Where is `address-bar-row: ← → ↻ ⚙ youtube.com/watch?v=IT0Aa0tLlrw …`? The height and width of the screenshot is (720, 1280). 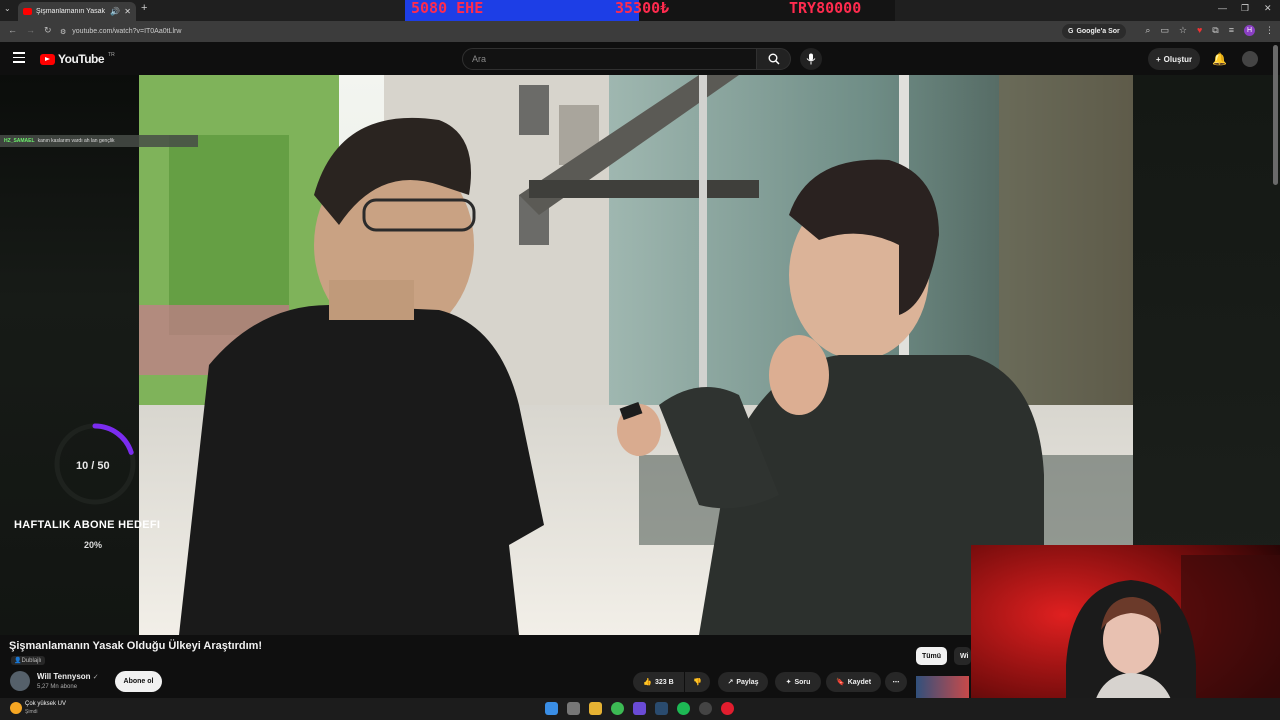 address-bar-row: ← → ↻ ⚙ youtube.com/watch?v=IT0Aa0tLlrw … is located at coordinates (640, 31).